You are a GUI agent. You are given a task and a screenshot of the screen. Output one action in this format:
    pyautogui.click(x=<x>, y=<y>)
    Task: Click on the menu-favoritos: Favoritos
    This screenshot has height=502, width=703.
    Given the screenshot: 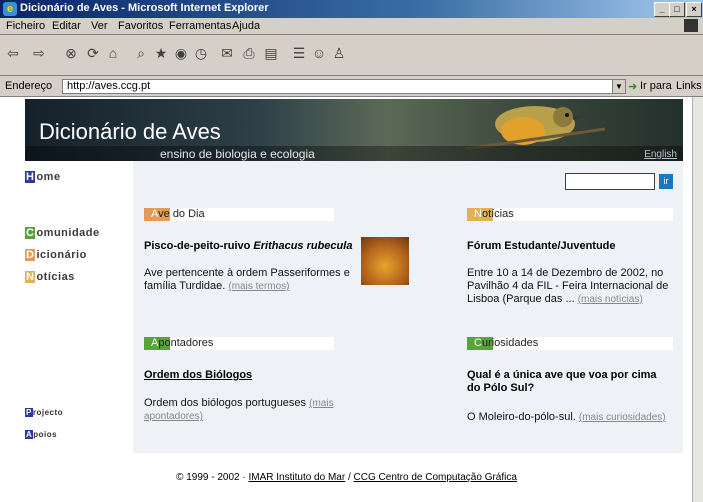 What is the action you would take?
    pyautogui.click(x=140, y=26)
    